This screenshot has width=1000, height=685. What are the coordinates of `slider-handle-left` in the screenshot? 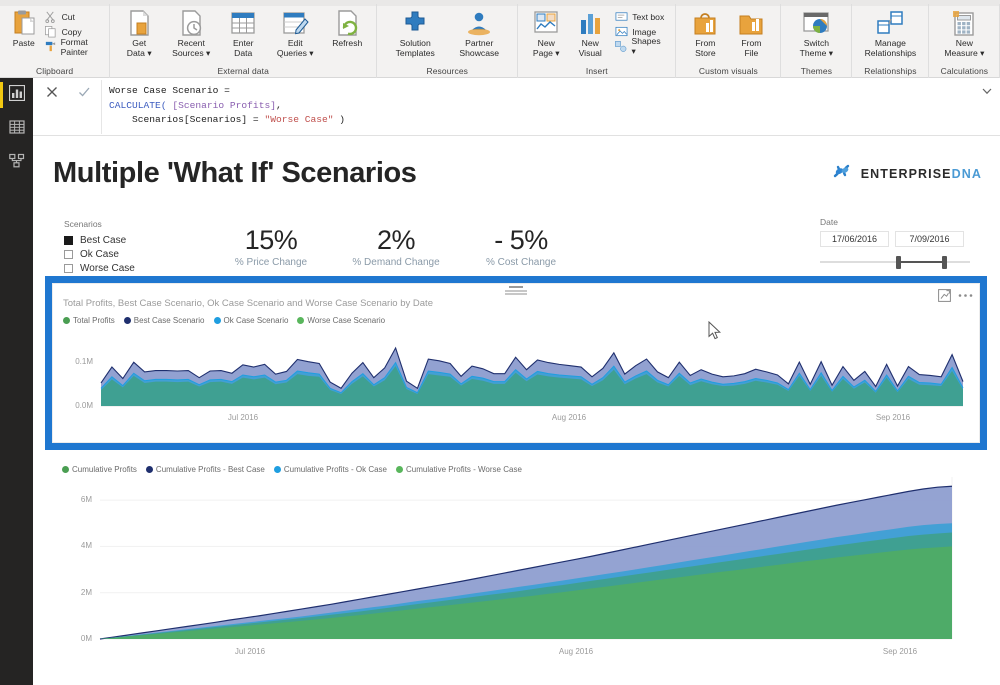 It's located at (898, 262).